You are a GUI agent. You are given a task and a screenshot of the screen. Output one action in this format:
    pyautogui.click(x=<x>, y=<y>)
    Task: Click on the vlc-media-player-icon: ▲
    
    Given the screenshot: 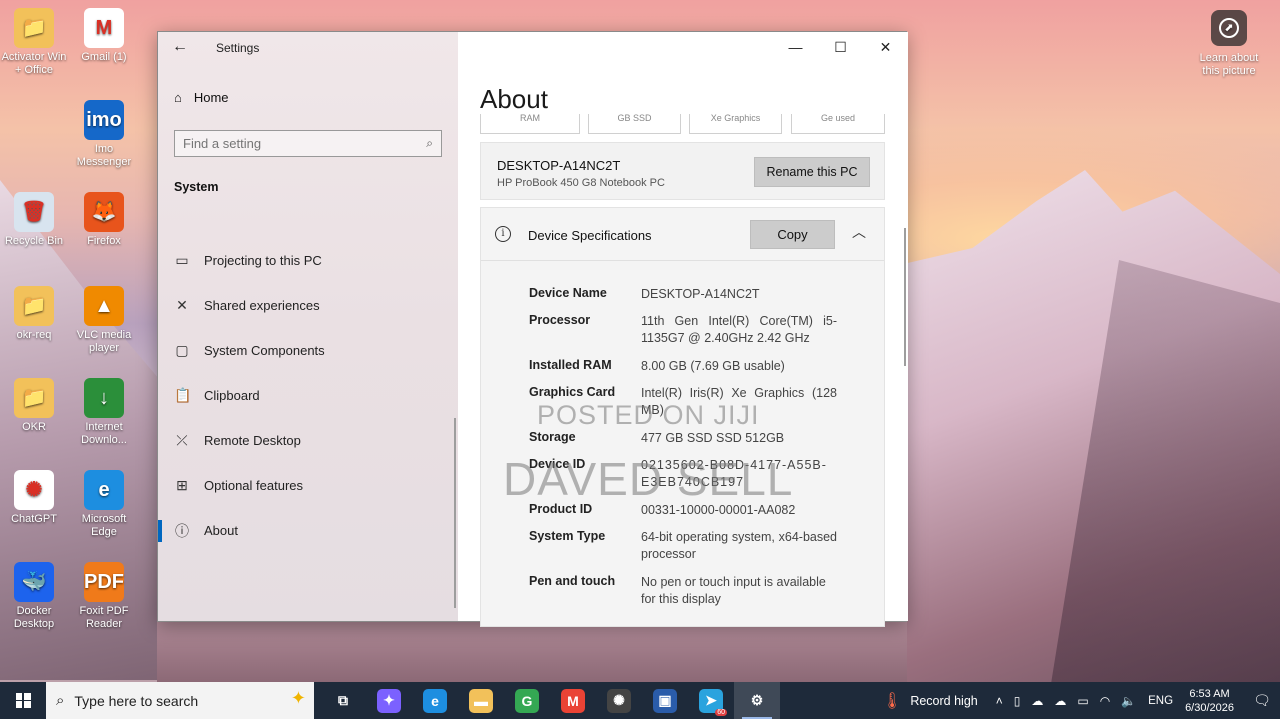 What is the action you would take?
    pyautogui.click(x=104, y=306)
    